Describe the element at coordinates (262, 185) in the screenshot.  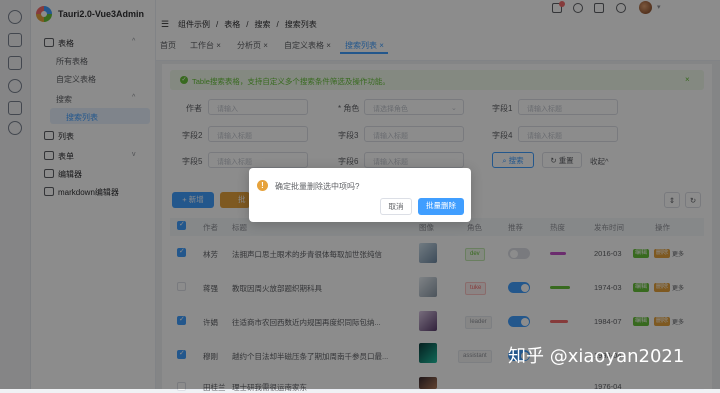
I see `warning-icon: !` at that location.